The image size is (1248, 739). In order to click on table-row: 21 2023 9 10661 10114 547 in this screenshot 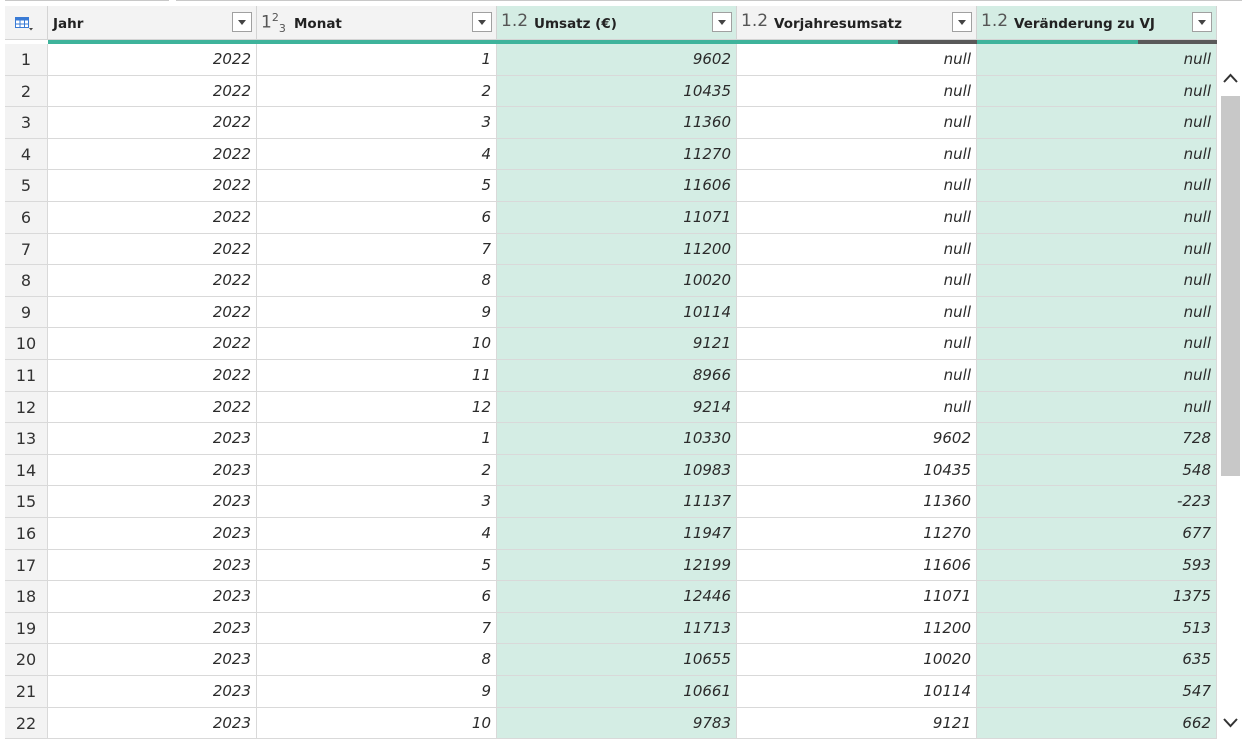, I will do `click(611, 692)`.